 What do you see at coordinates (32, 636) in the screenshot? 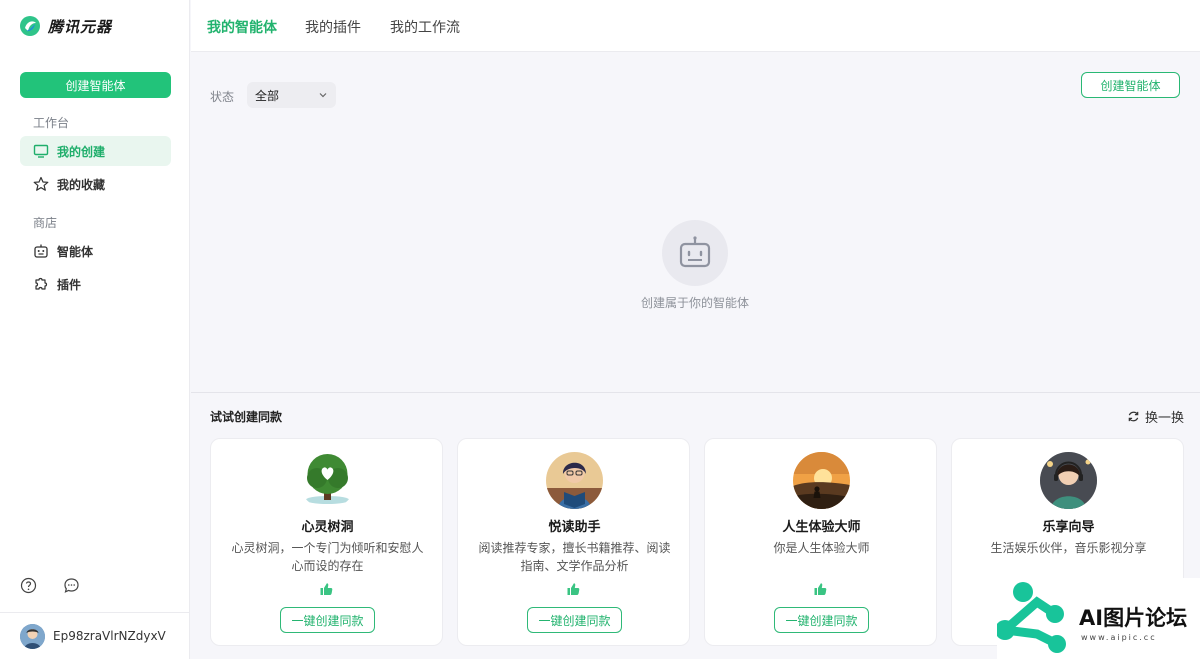
I see `avatar` at bounding box center [32, 636].